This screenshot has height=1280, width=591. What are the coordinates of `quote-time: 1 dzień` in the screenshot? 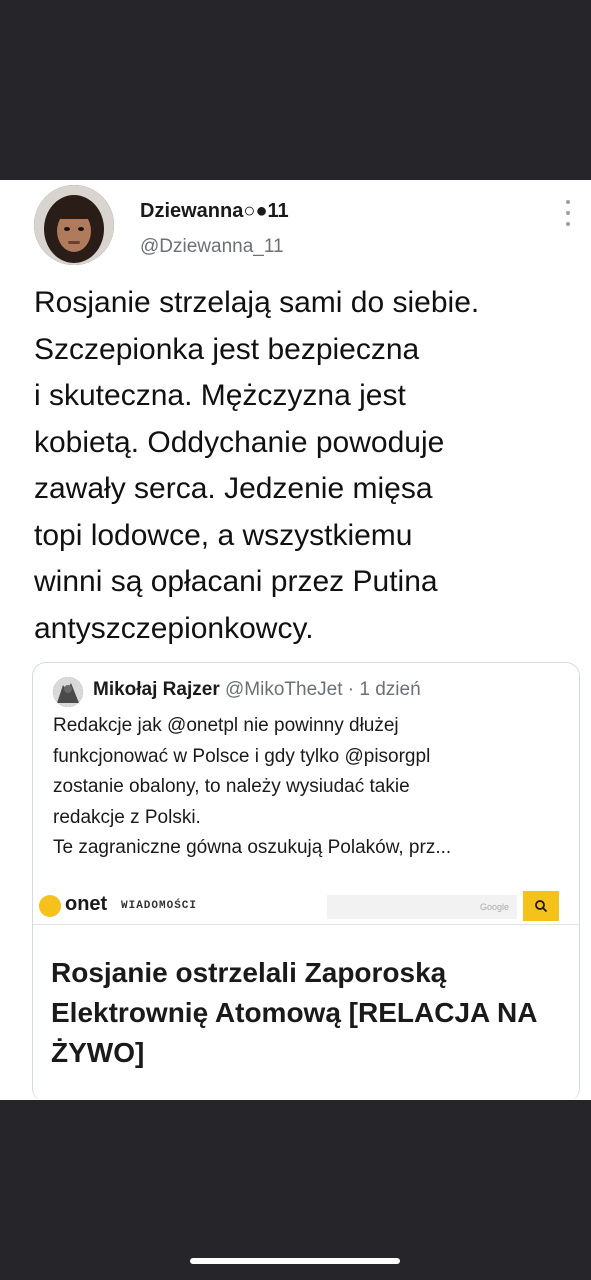 It's located at (390, 689).